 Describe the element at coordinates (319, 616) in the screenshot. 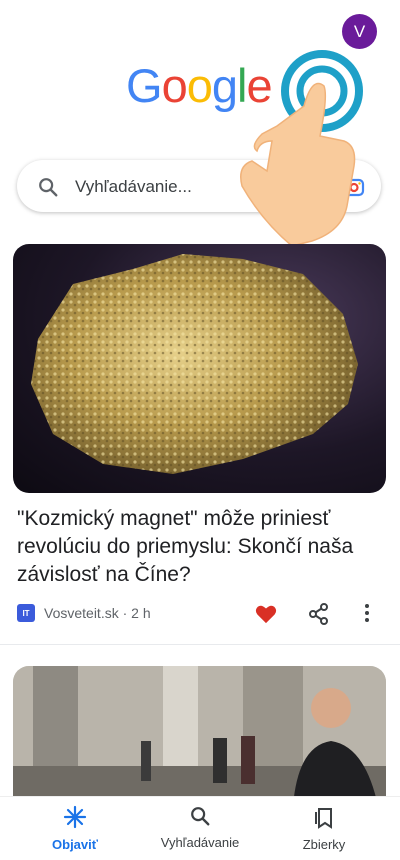

I see `share-icon` at that location.